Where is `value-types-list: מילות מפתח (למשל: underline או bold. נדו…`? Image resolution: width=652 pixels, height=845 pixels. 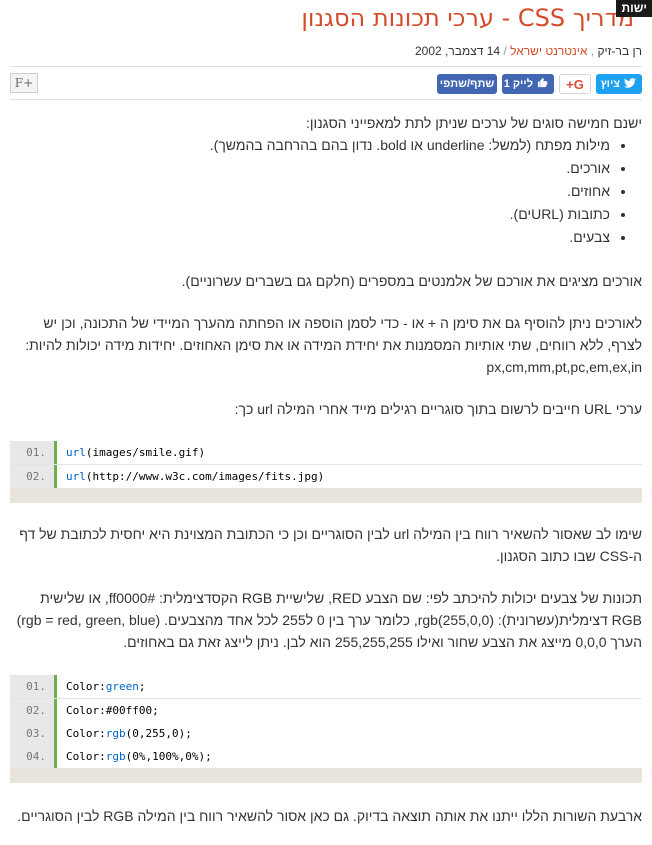 value-types-list: מילות מפתח (למשל: underline או bold. נדו… is located at coordinates (316, 191).